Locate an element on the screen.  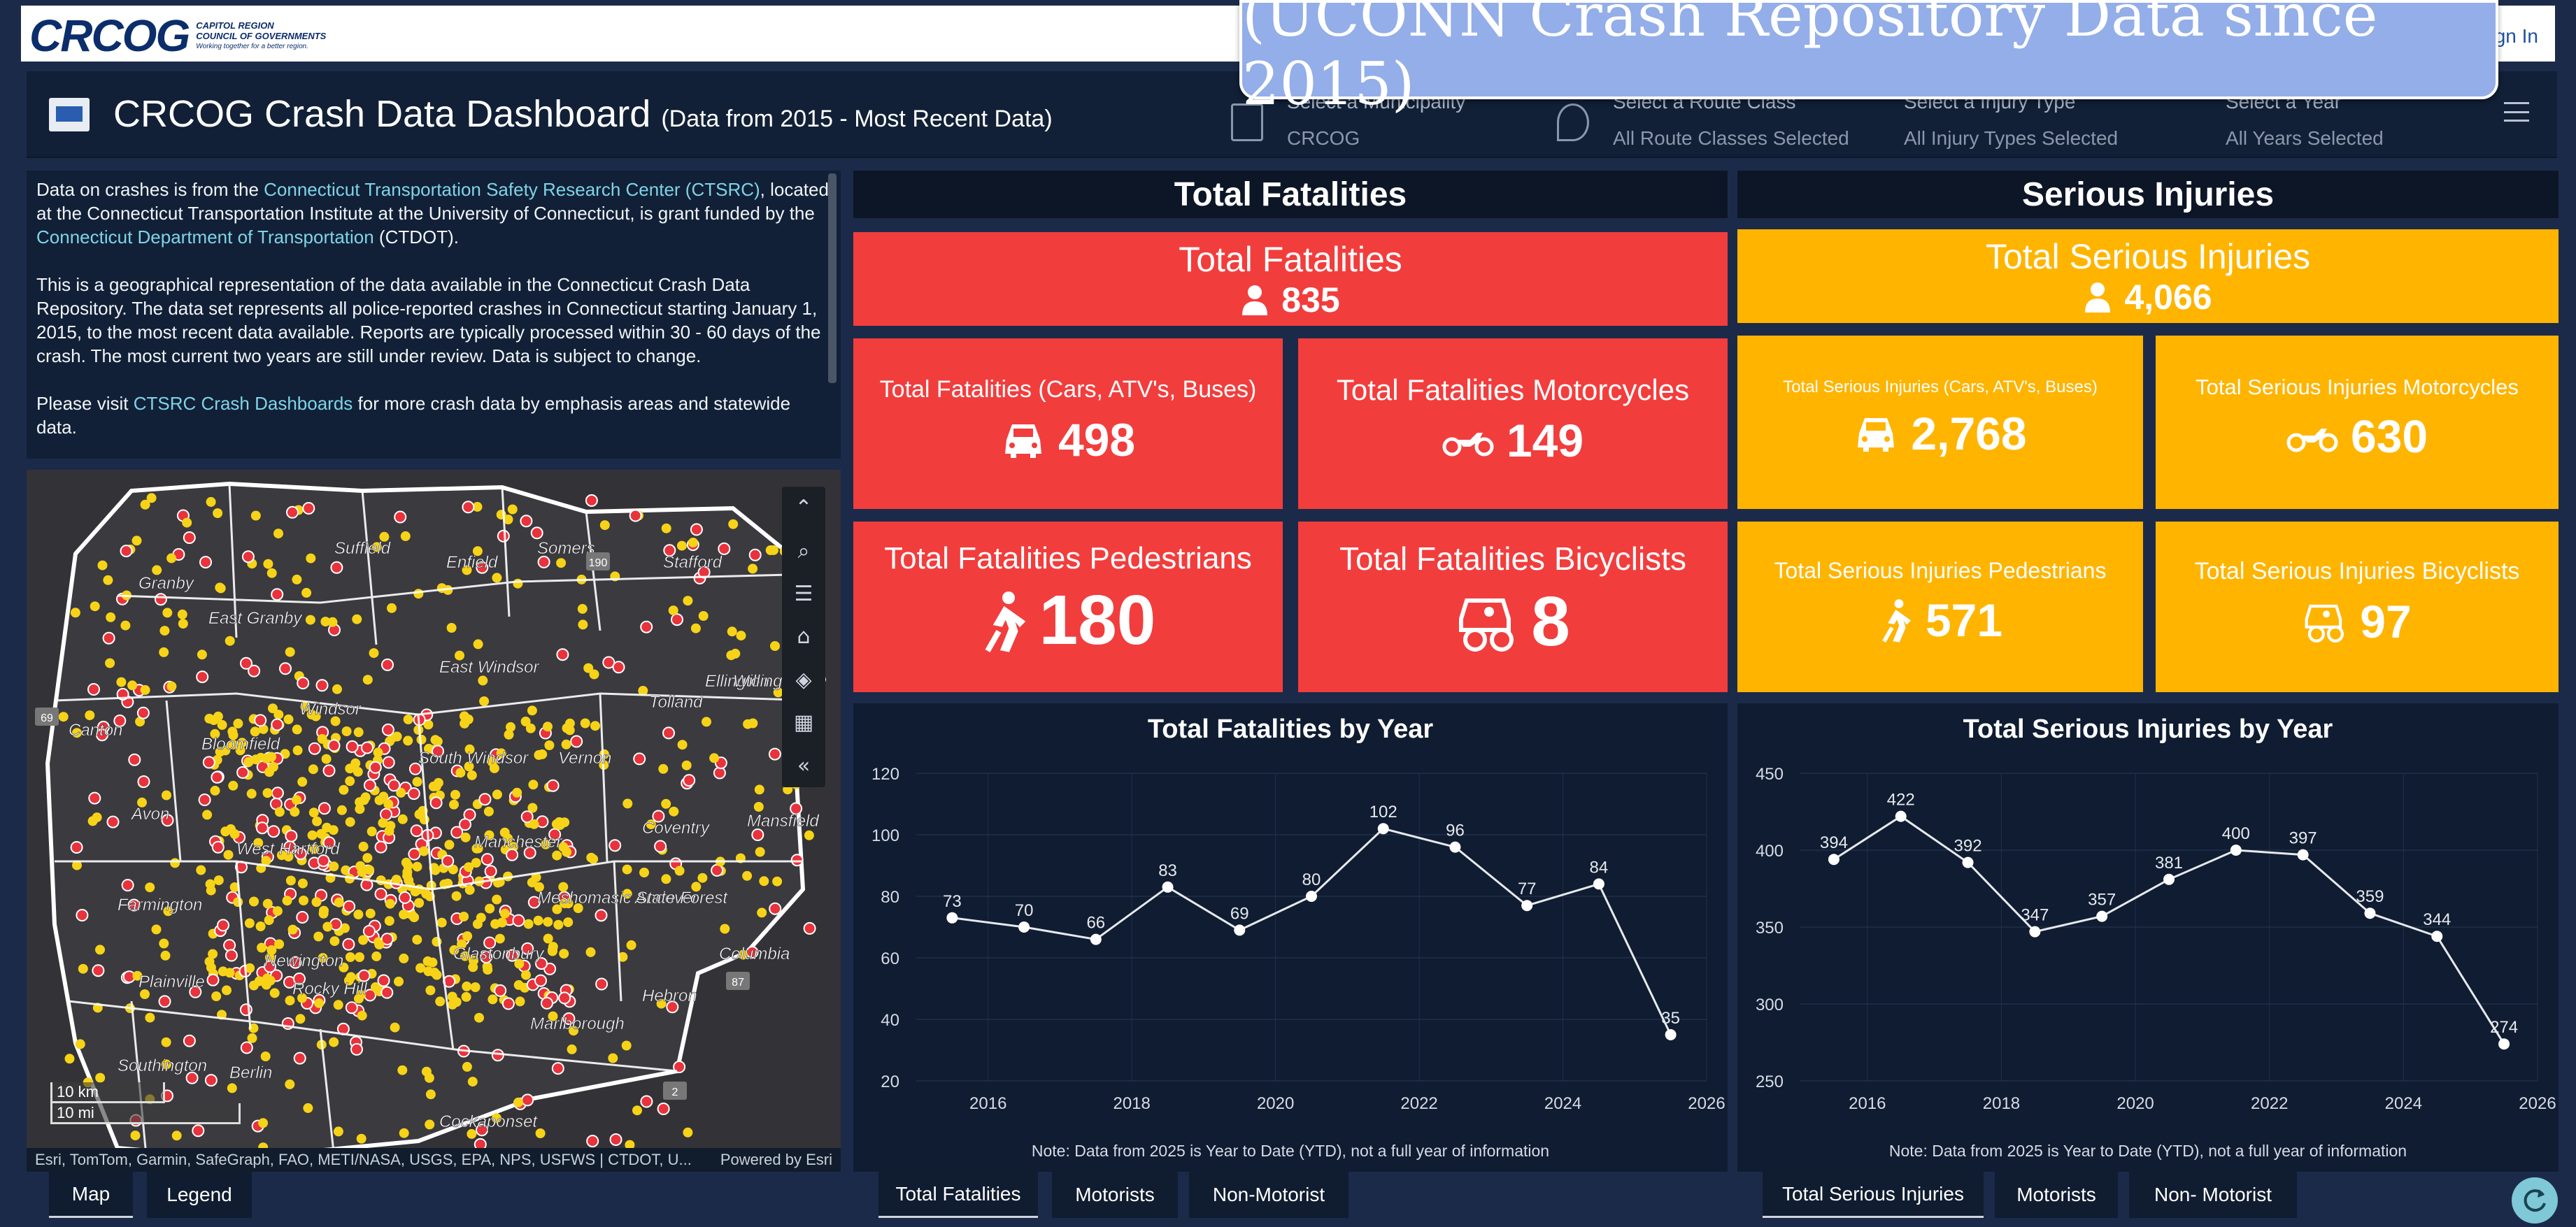
card-value-row: 4,066 is located at coordinates (2148, 297).